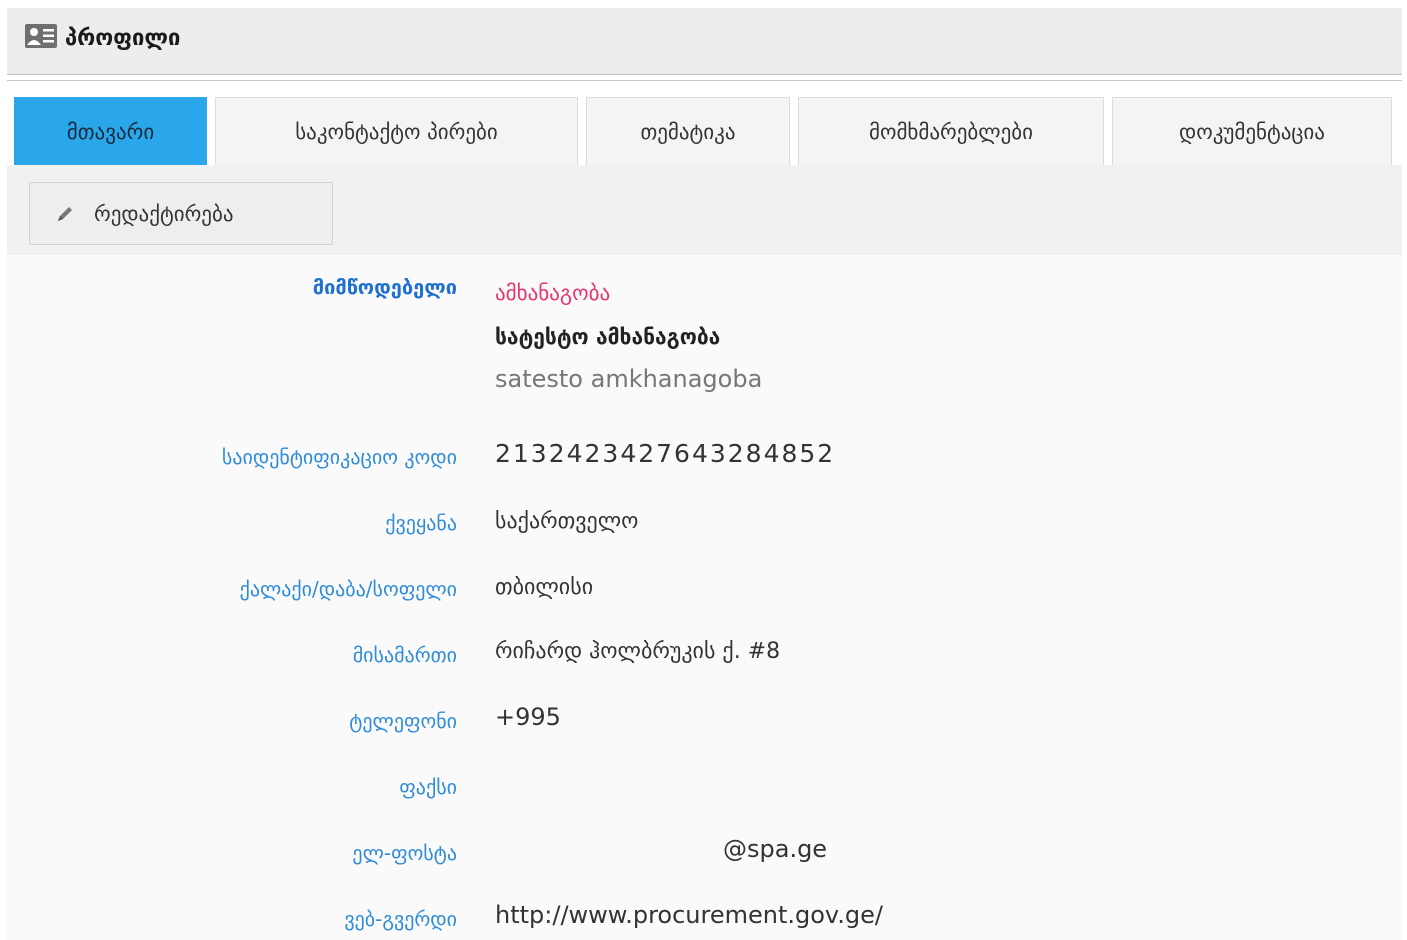 This screenshot has width=1407, height=940. I want to click on id-code-value: 2132423427643284852, so click(665, 453).